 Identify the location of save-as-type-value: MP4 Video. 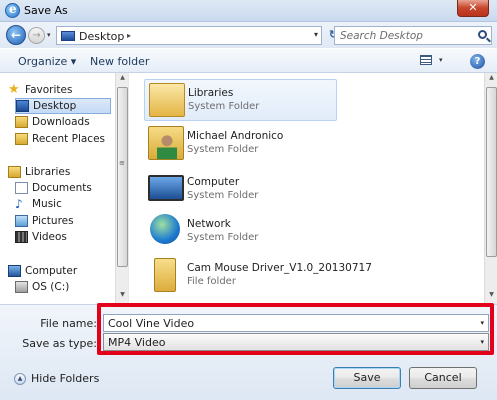
(136, 342).